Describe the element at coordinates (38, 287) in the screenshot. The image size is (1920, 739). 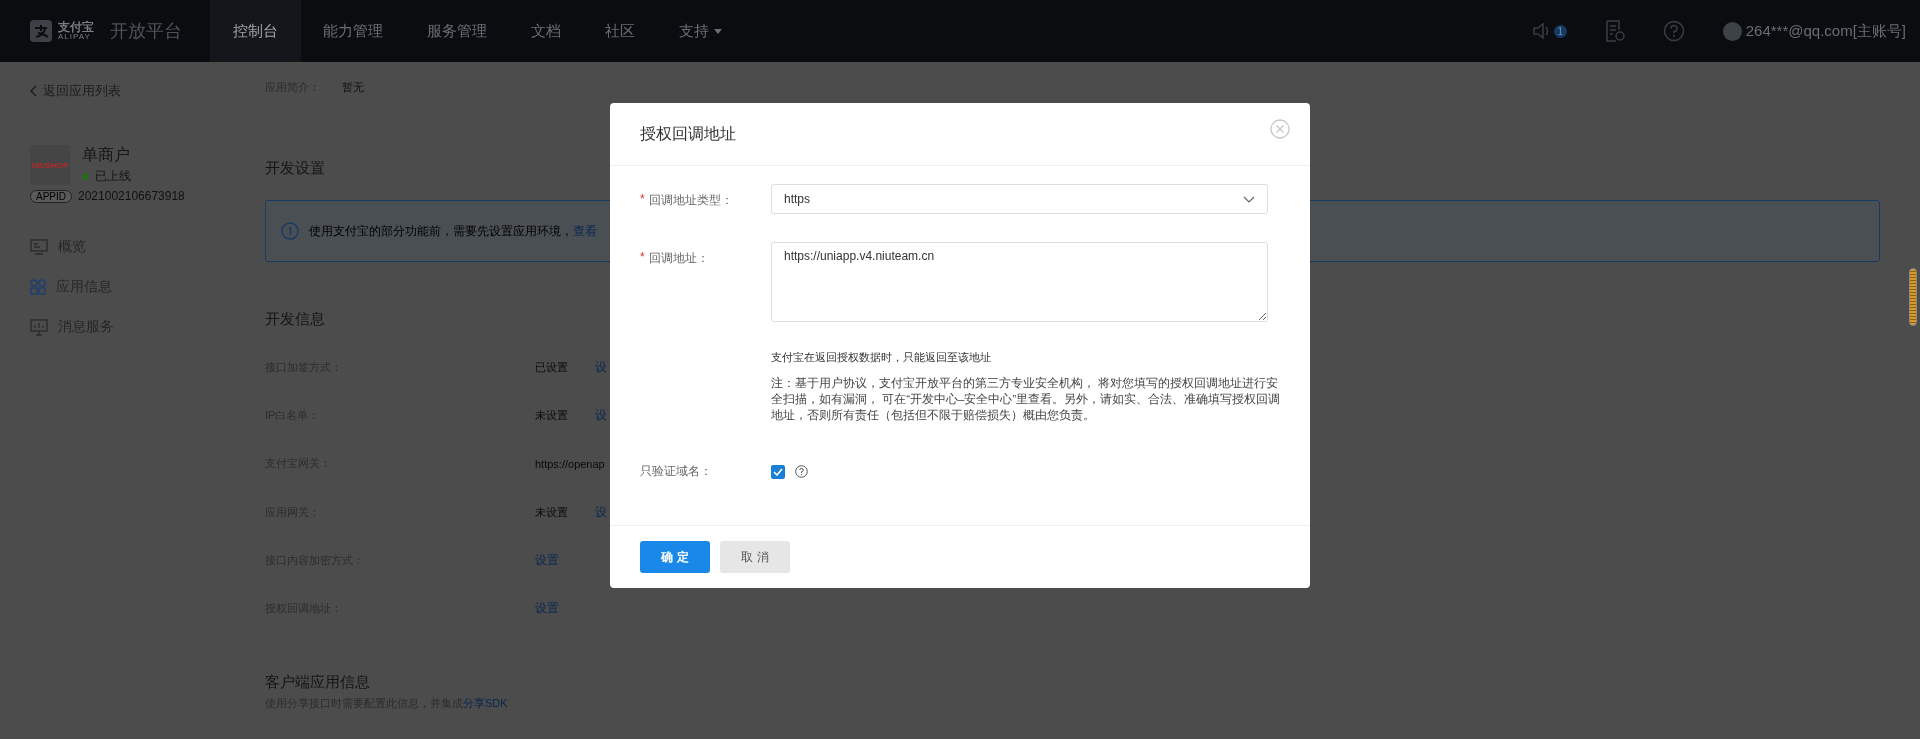
I see `grid-icon` at that location.